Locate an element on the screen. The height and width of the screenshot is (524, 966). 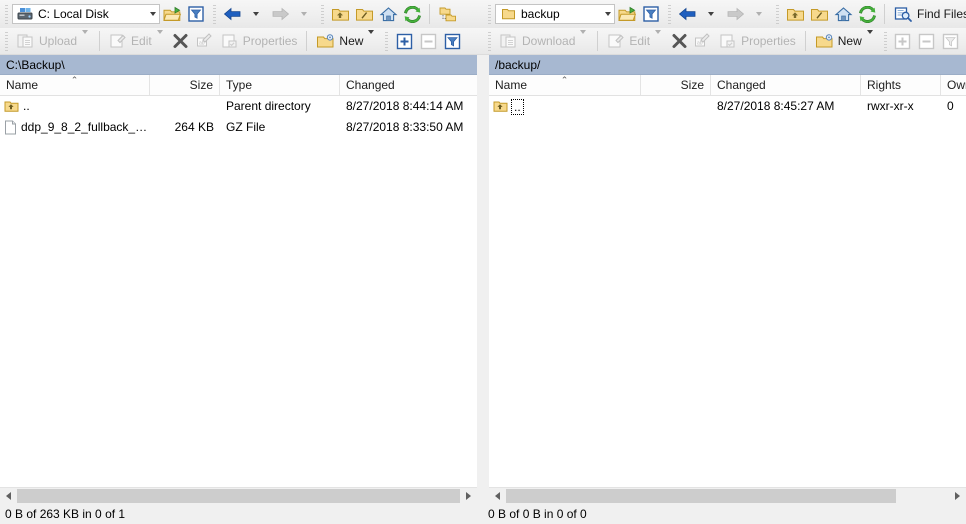
column-header-rights: Rights is located at coordinates (901, 85).